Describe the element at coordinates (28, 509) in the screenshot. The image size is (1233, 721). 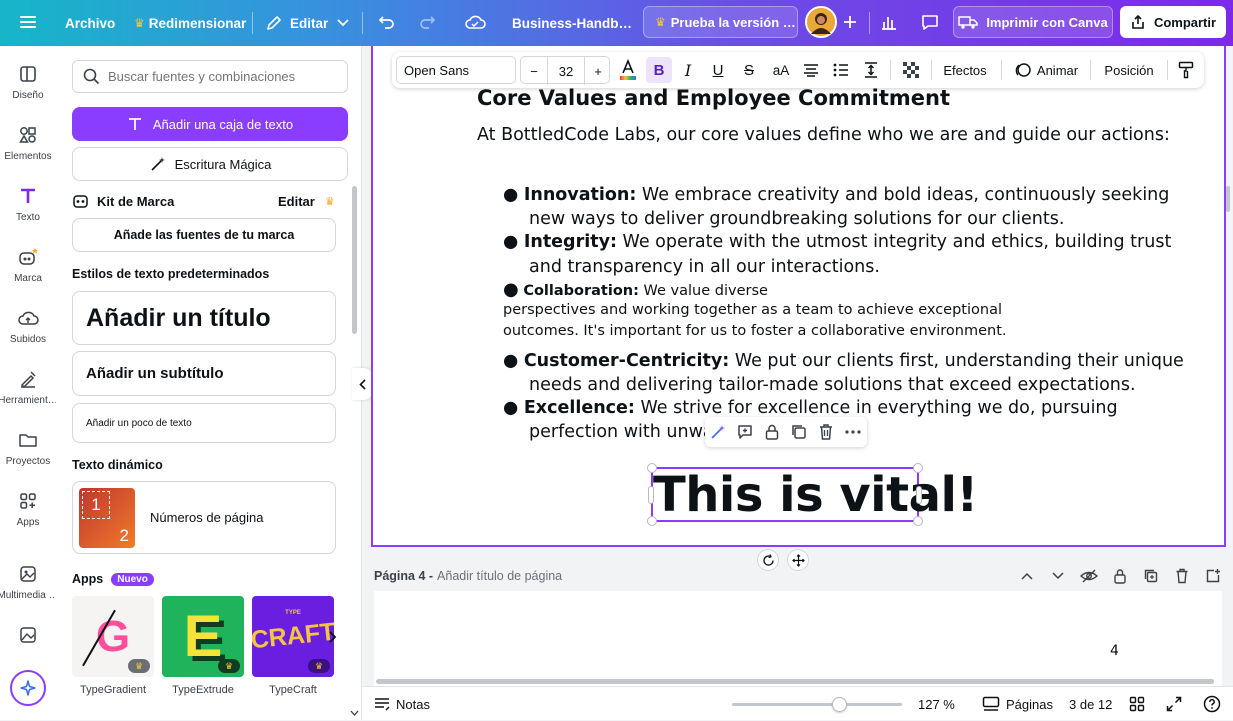
I see `rail-item-apps: Apps` at that location.